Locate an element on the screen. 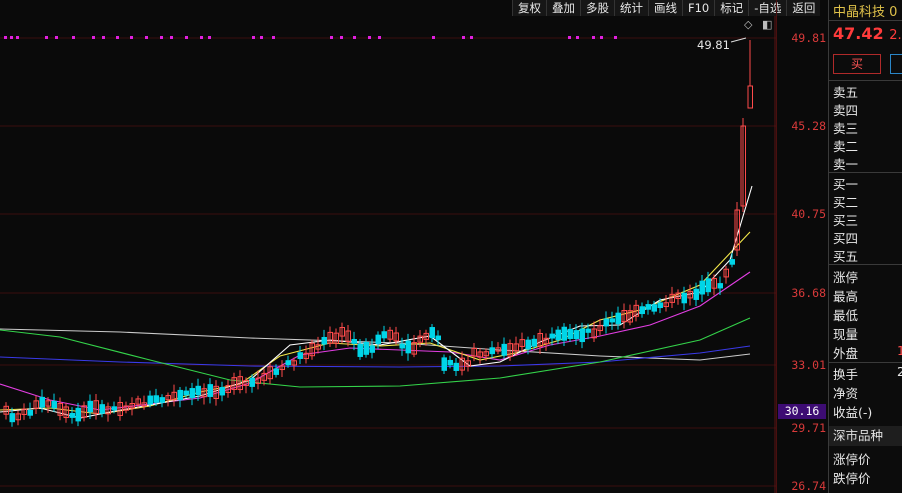  stock-name: 中晶科技 0 is located at coordinates (865, 10).